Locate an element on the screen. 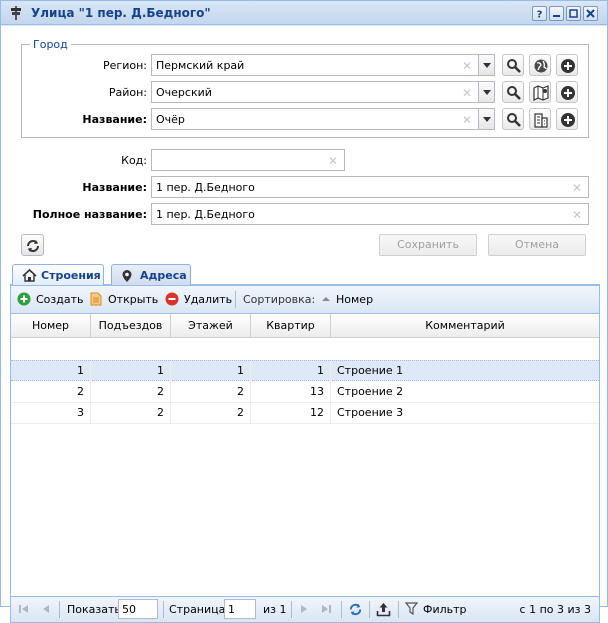 The height and width of the screenshot is (623, 608). street-name-input: 1 пер. Д.Бедного ✕ is located at coordinates (370, 187).